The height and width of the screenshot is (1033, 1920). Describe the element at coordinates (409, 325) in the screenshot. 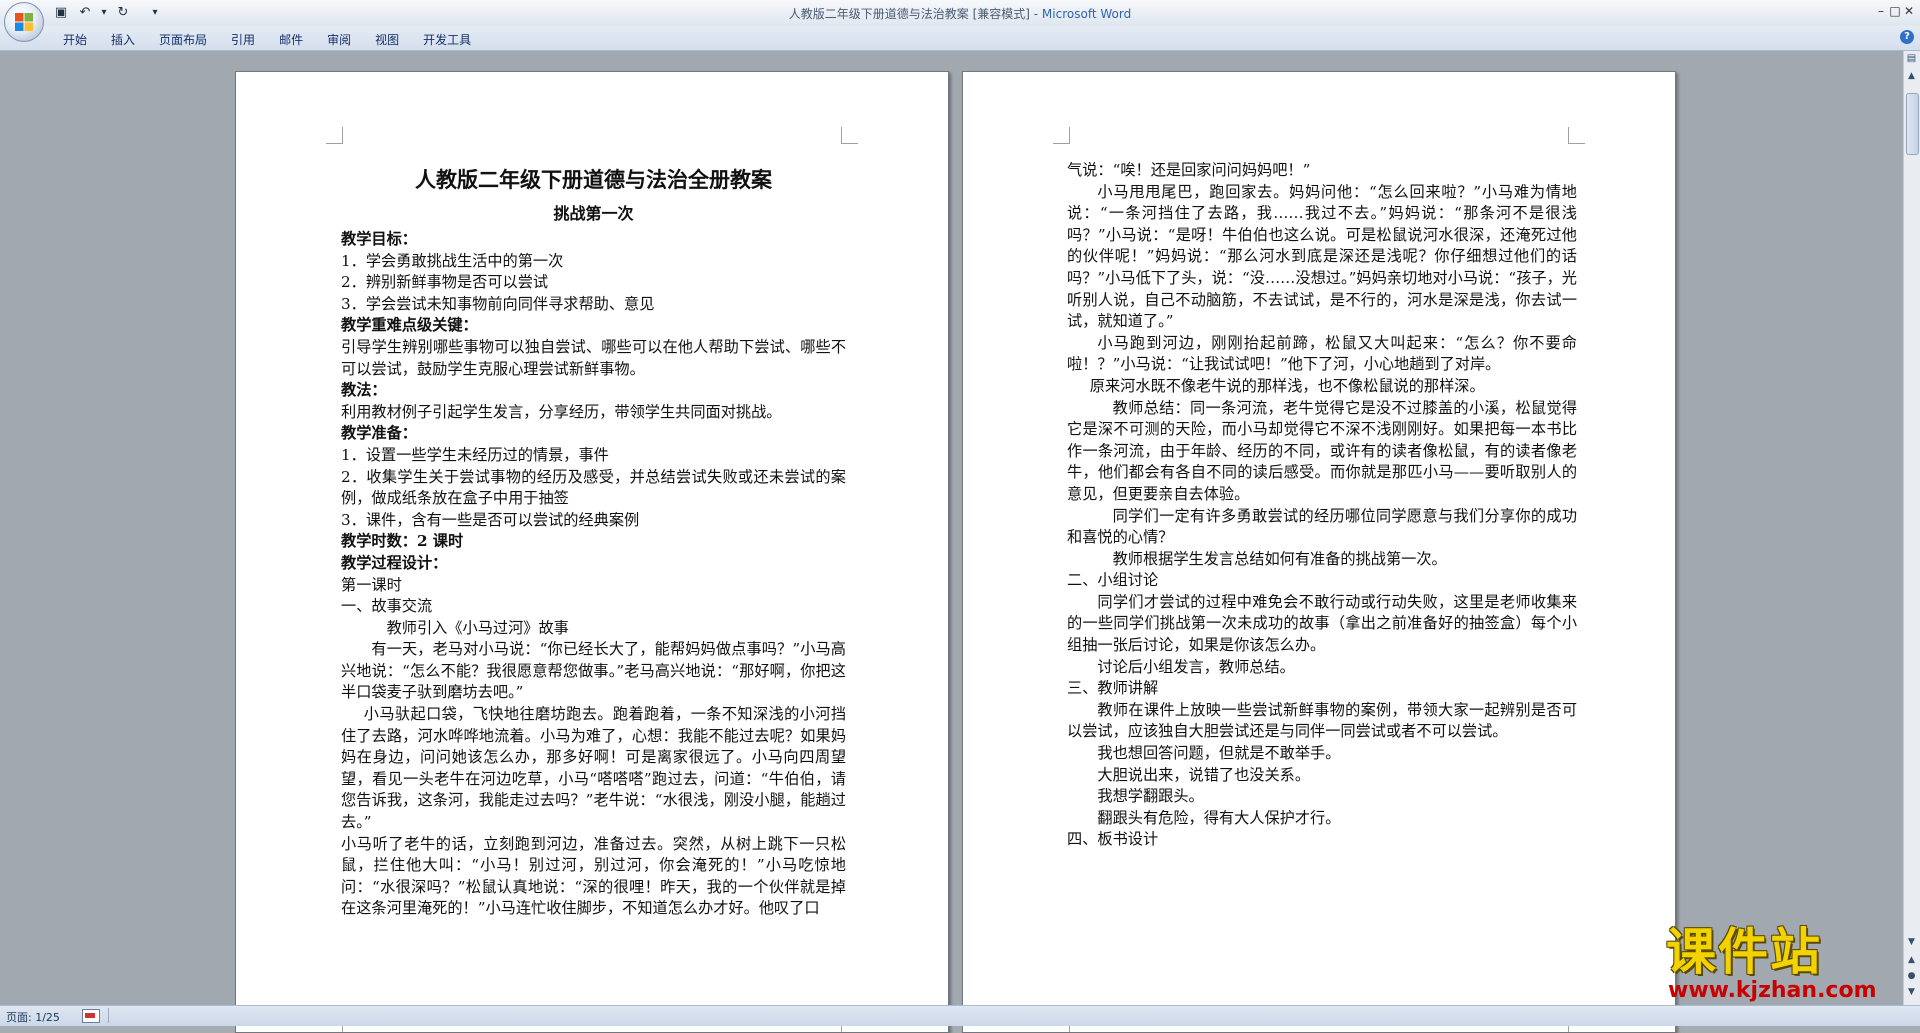

I see `section-heading: 教学重难点级关键：` at that location.